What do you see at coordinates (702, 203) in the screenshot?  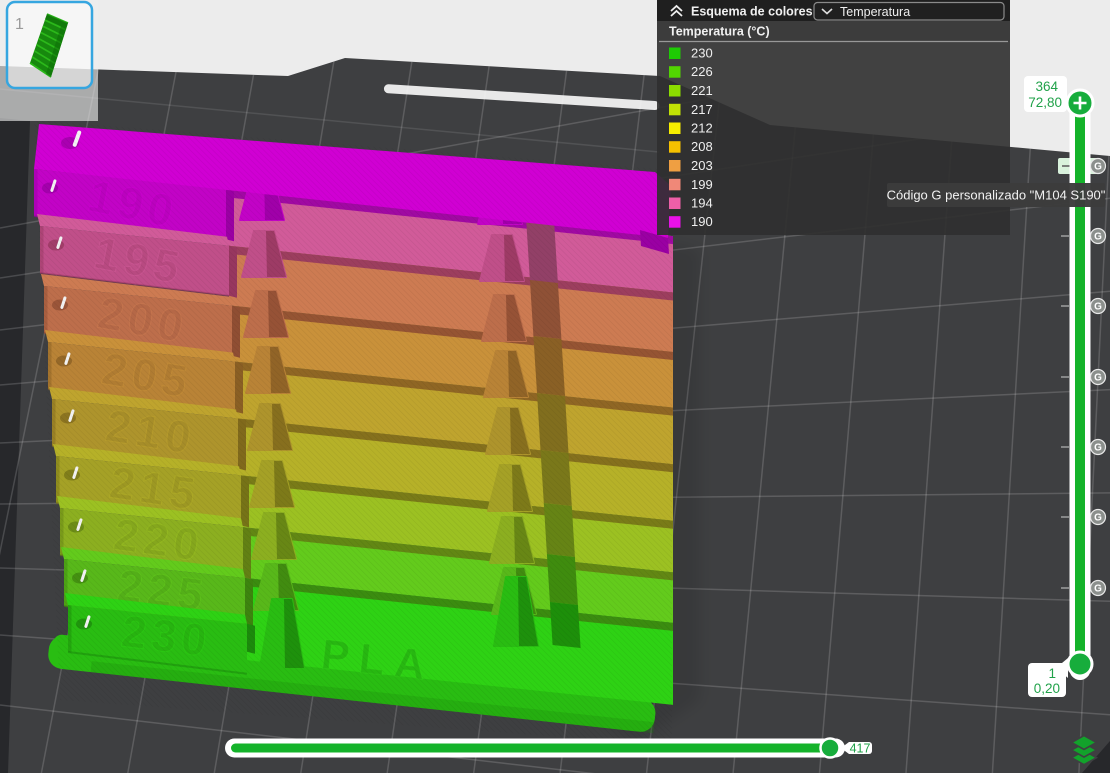 I see `svg-text: 194` at bounding box center [702, 203].